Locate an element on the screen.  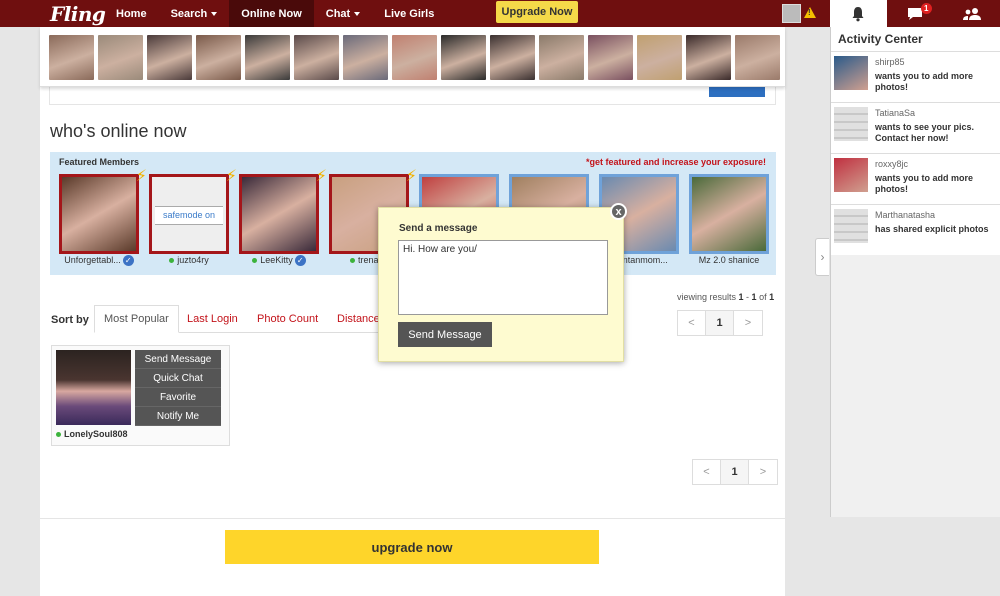
popup-title: Send a message is located at coordinates (438, 228).